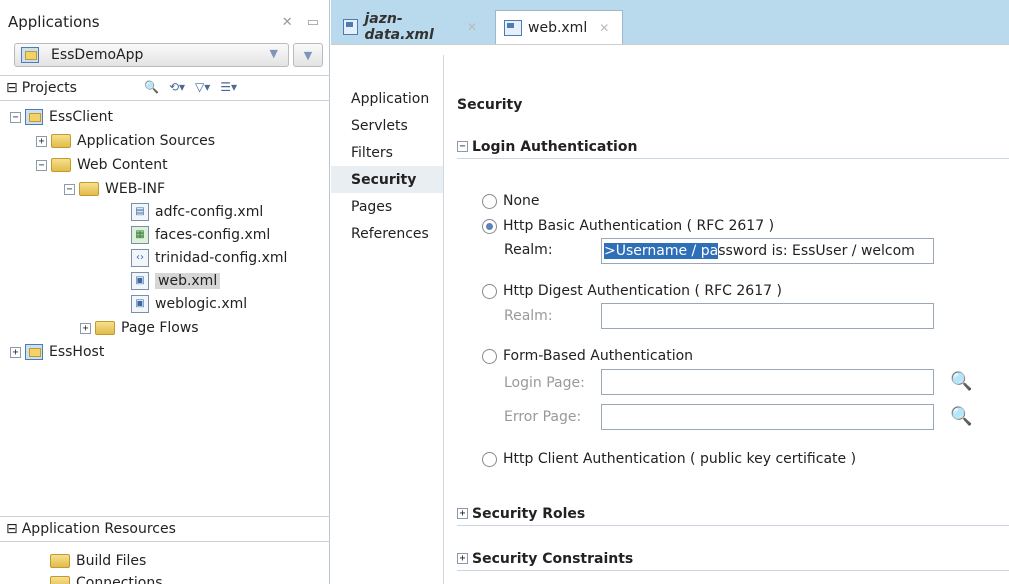 The height and width of the screenshot is (584, 1009). I want to click on application-name: EssDemoApp, so click(97, 55).